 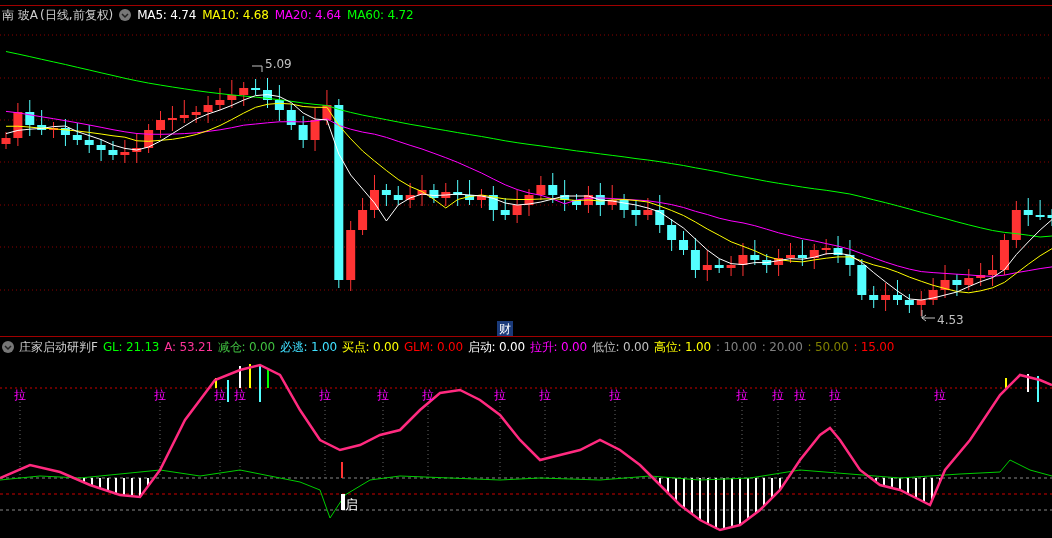 I want to click on start-marker-bar, so click(x=343, y=502).